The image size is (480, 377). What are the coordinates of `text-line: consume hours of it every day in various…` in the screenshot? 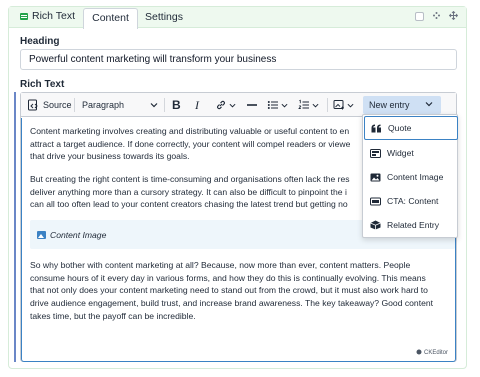 It's located at (228, 277).